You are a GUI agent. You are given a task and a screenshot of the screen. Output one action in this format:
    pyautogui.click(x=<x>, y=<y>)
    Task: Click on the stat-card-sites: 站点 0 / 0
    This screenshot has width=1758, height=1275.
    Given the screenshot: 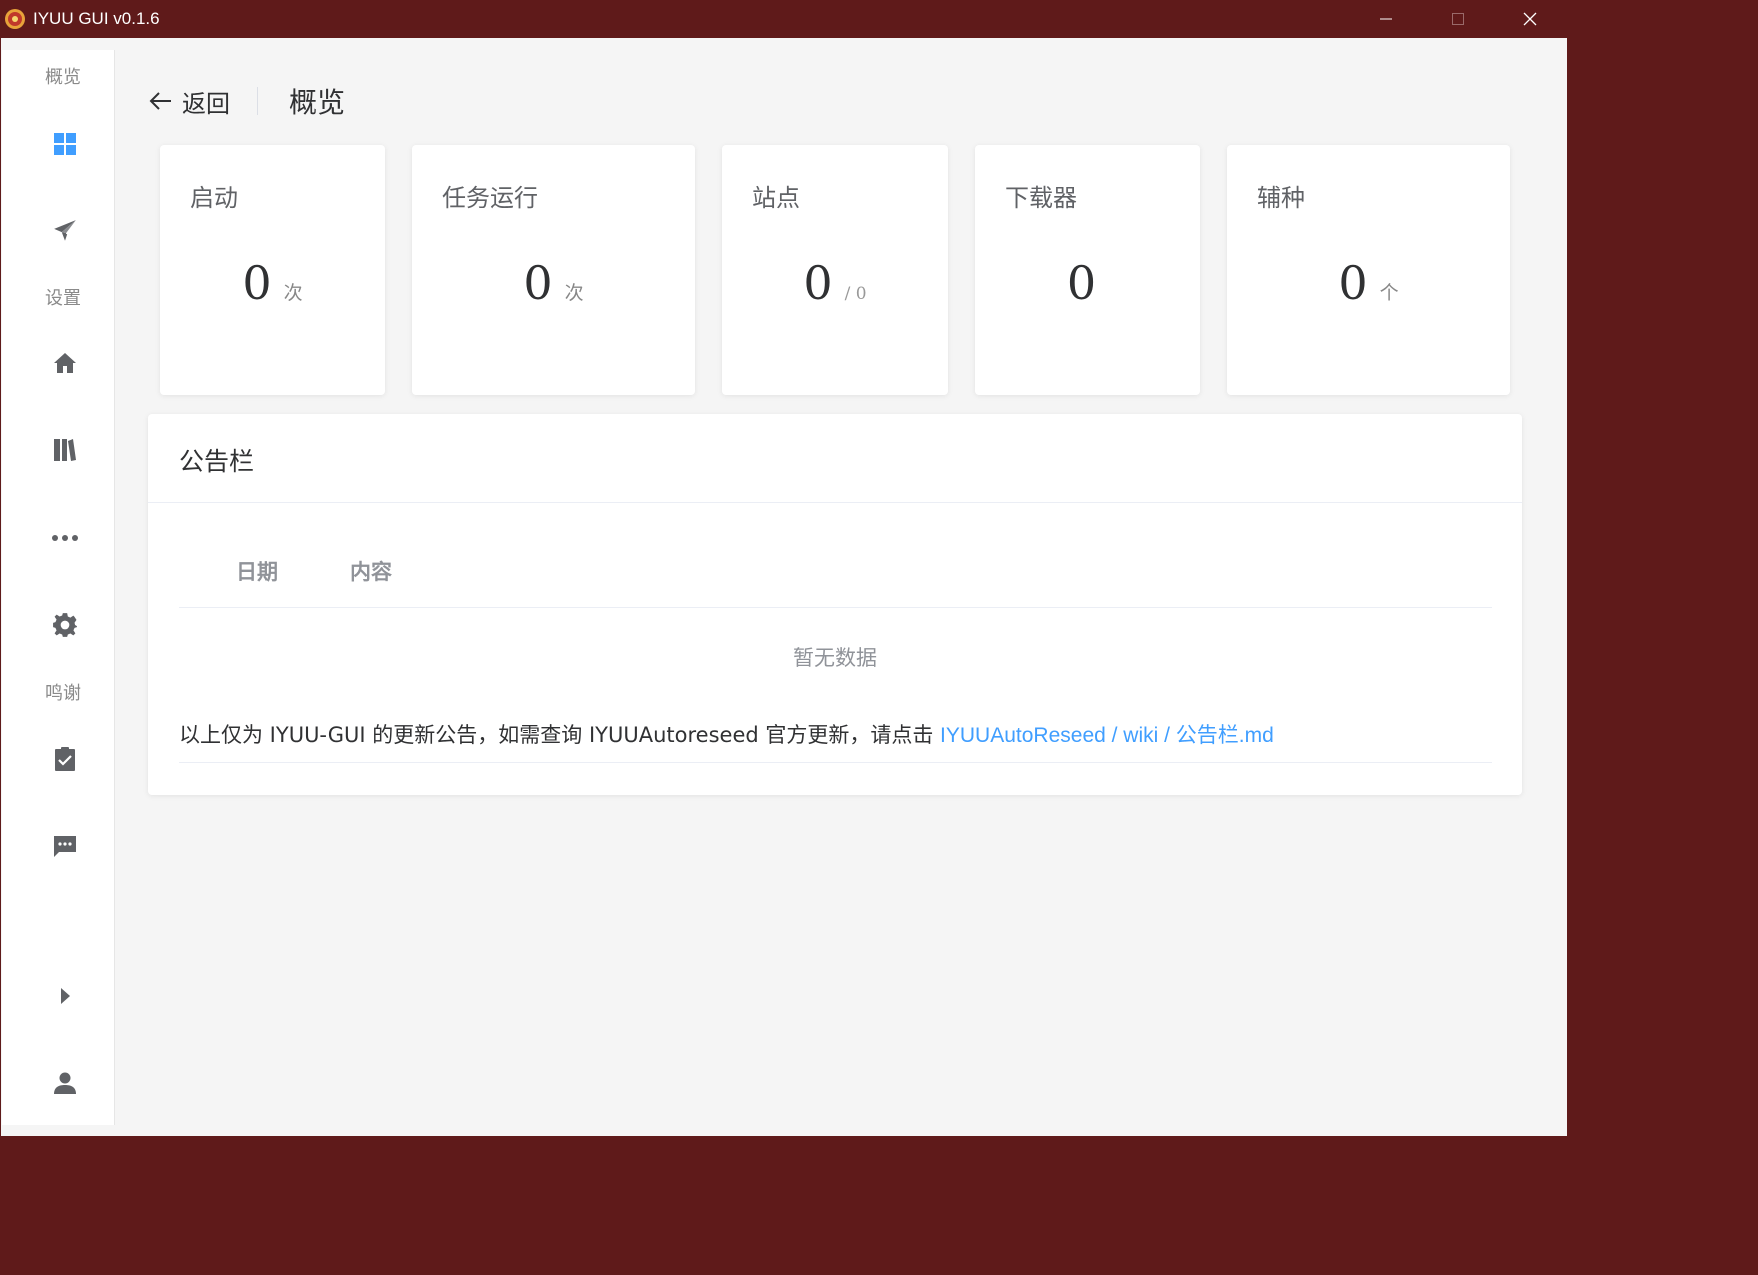 What is the action you would take?
    pyautogui.click(x=835, y=270)
    